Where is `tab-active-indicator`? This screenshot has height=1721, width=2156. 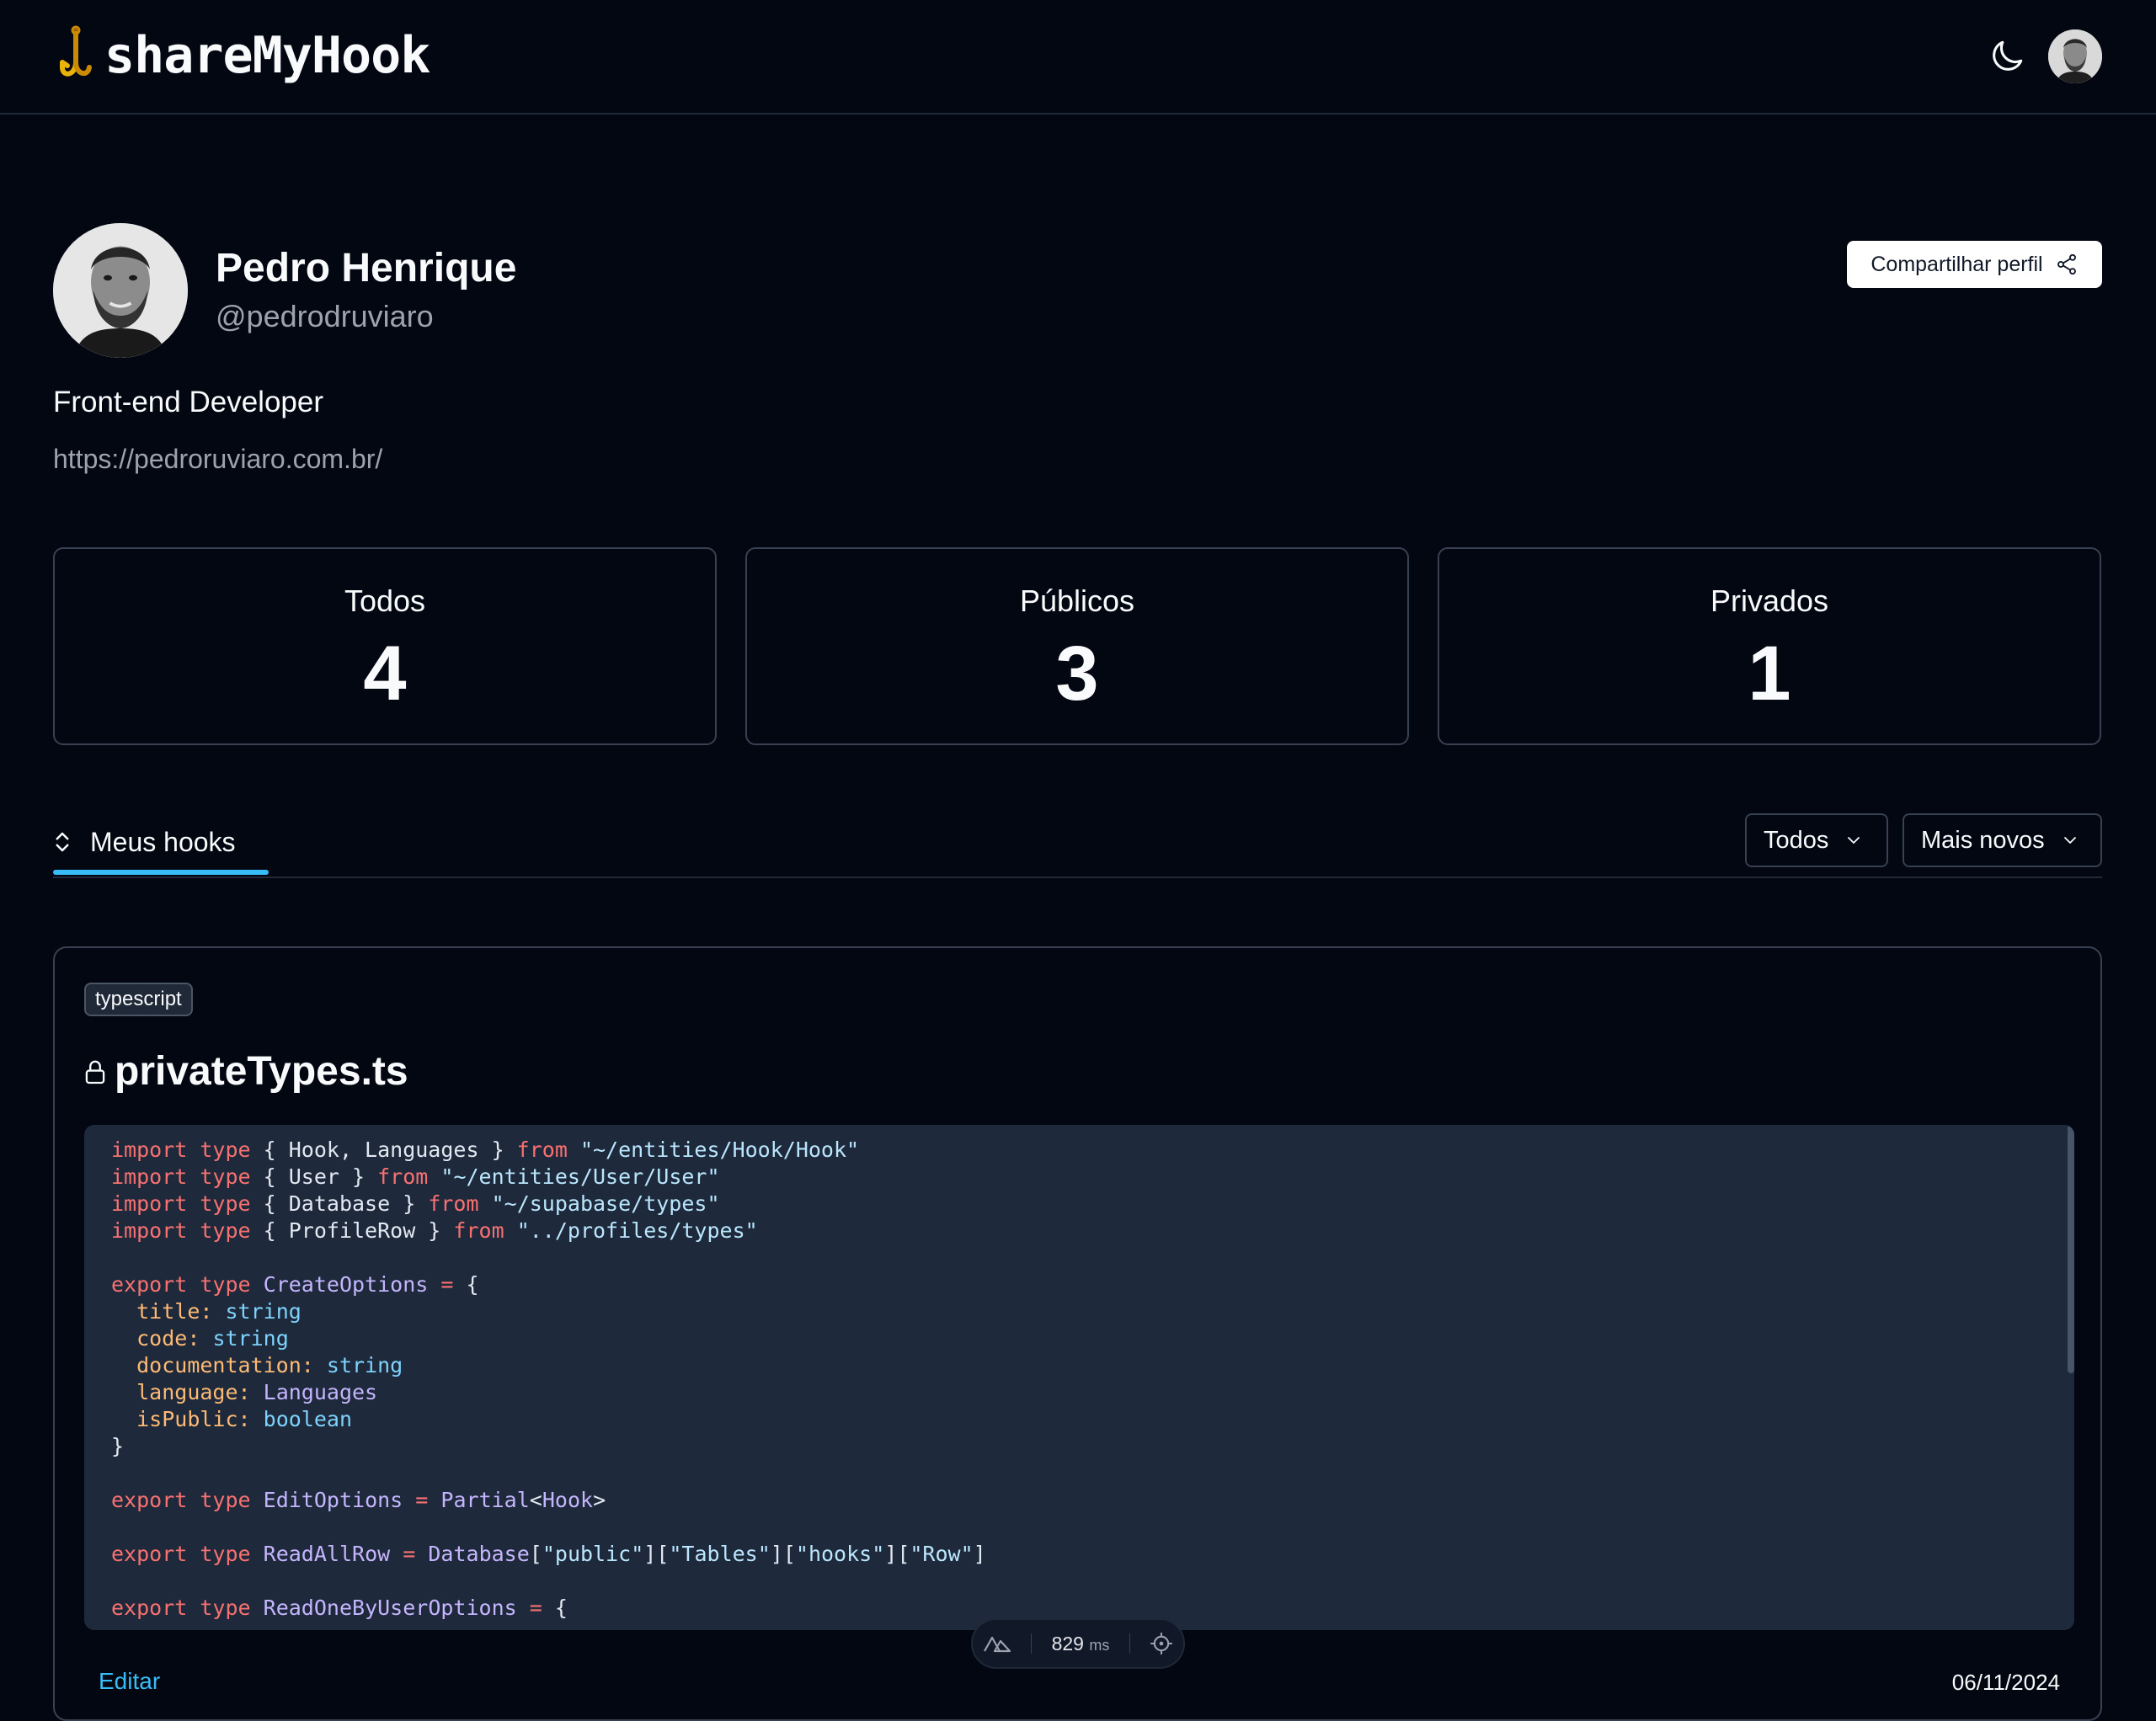 tab-active-indicator is located at coordinates (161, 872).